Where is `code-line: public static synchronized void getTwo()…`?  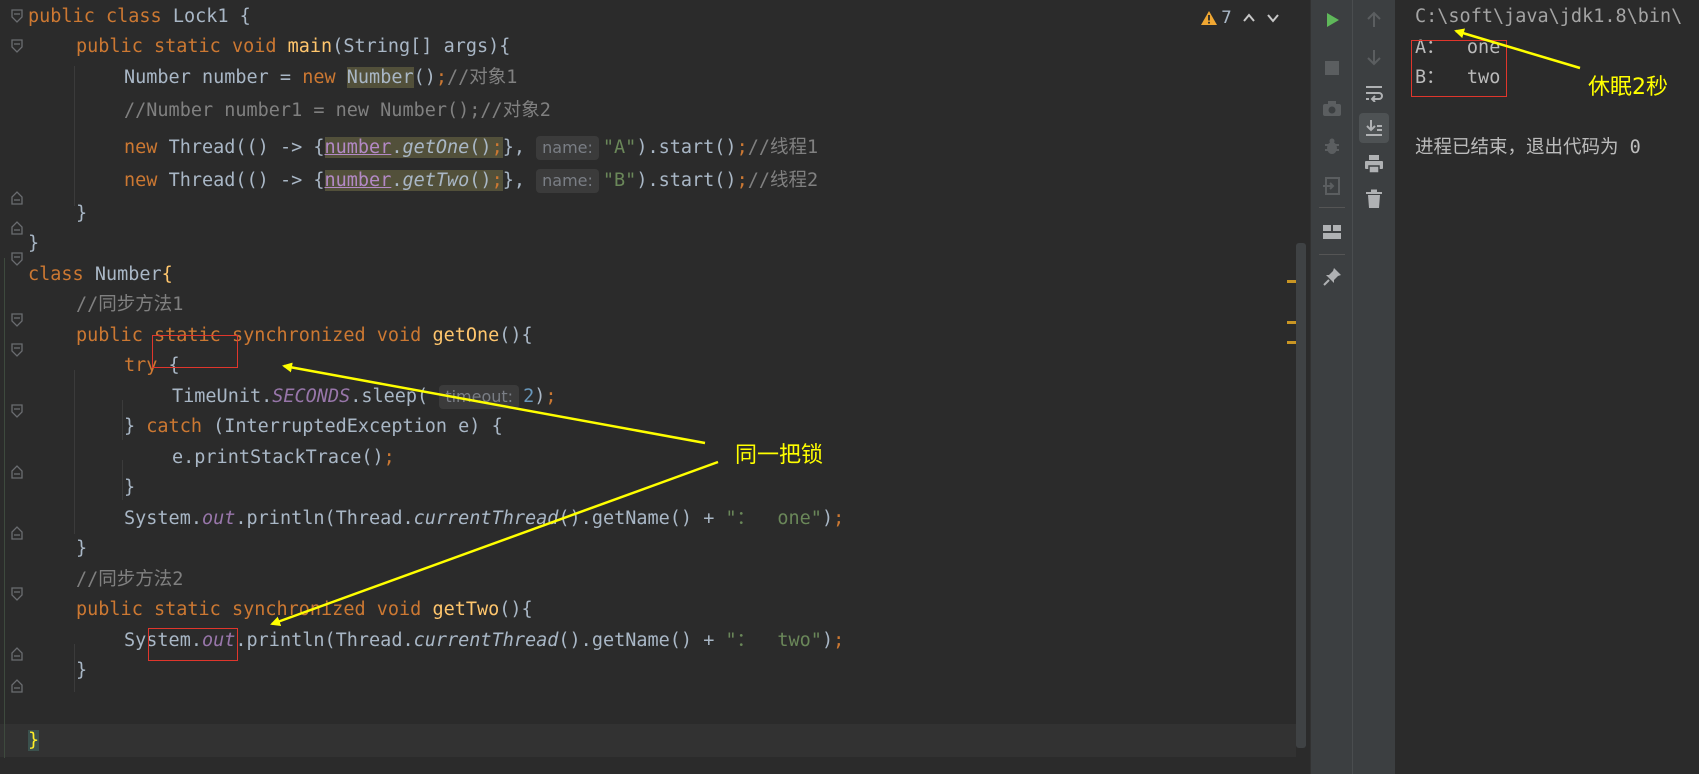
code-line: public static synchronized void getTwo()… is located at coordinates (304, 609).